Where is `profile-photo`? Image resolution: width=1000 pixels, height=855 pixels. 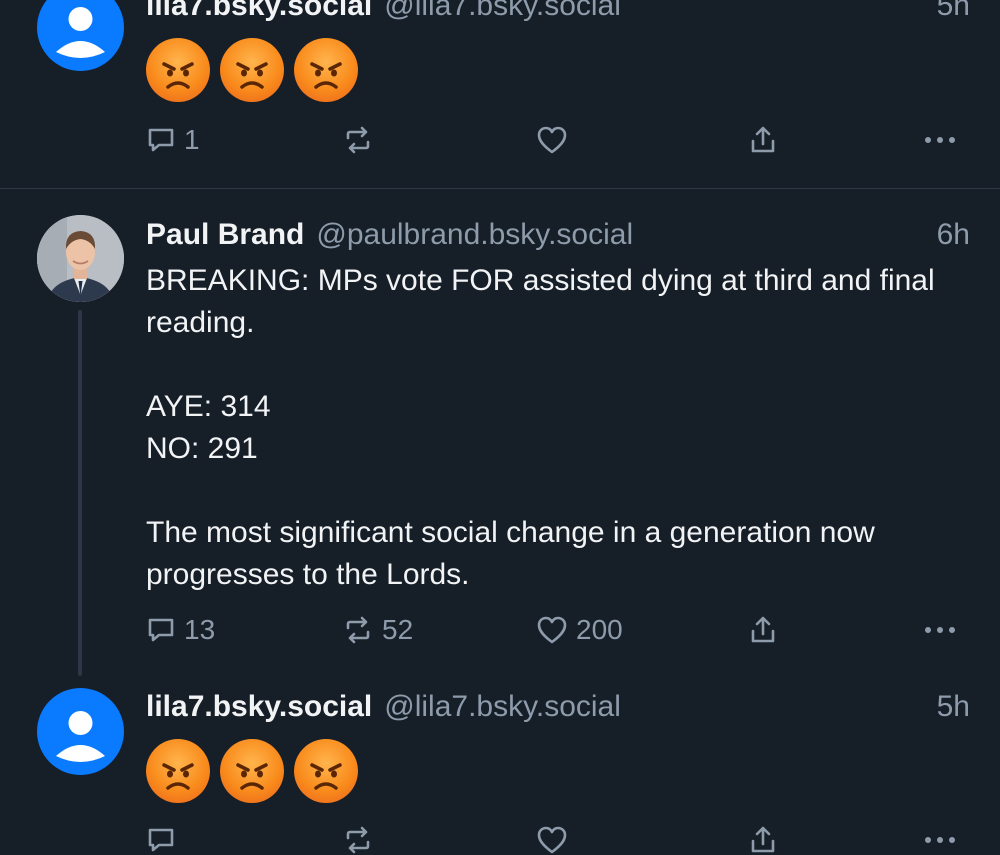
profile-photo is located at coordinates (80, 258).